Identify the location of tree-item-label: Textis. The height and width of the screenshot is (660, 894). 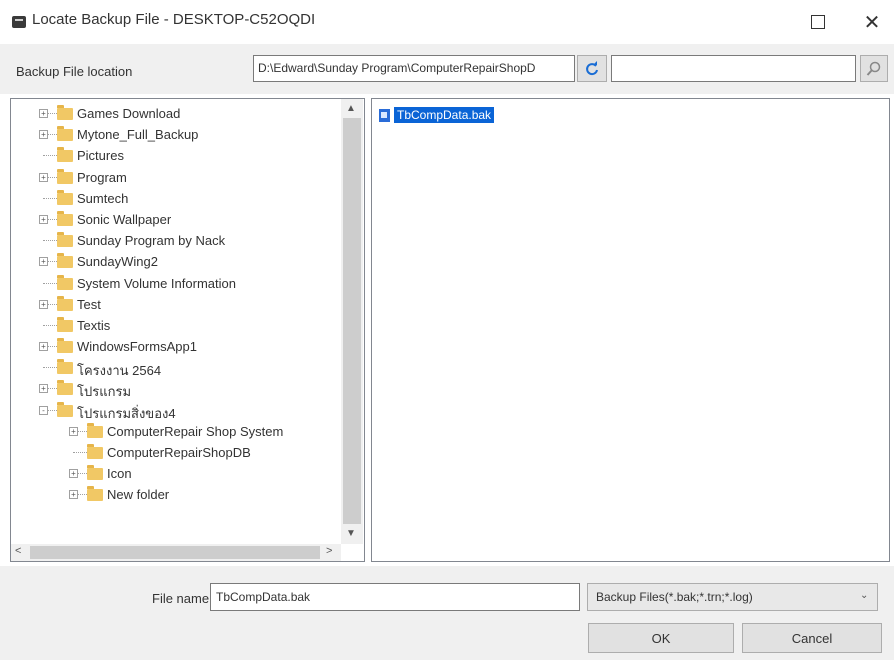
(94, 325).